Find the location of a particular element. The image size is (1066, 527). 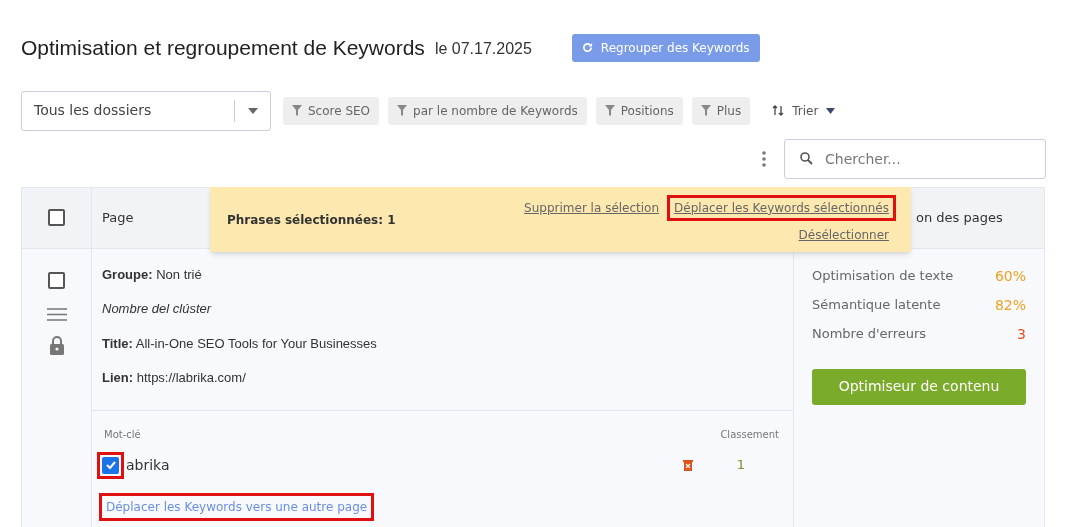

date-text: le 07.17.2025 is located at coordinates (483, 48).